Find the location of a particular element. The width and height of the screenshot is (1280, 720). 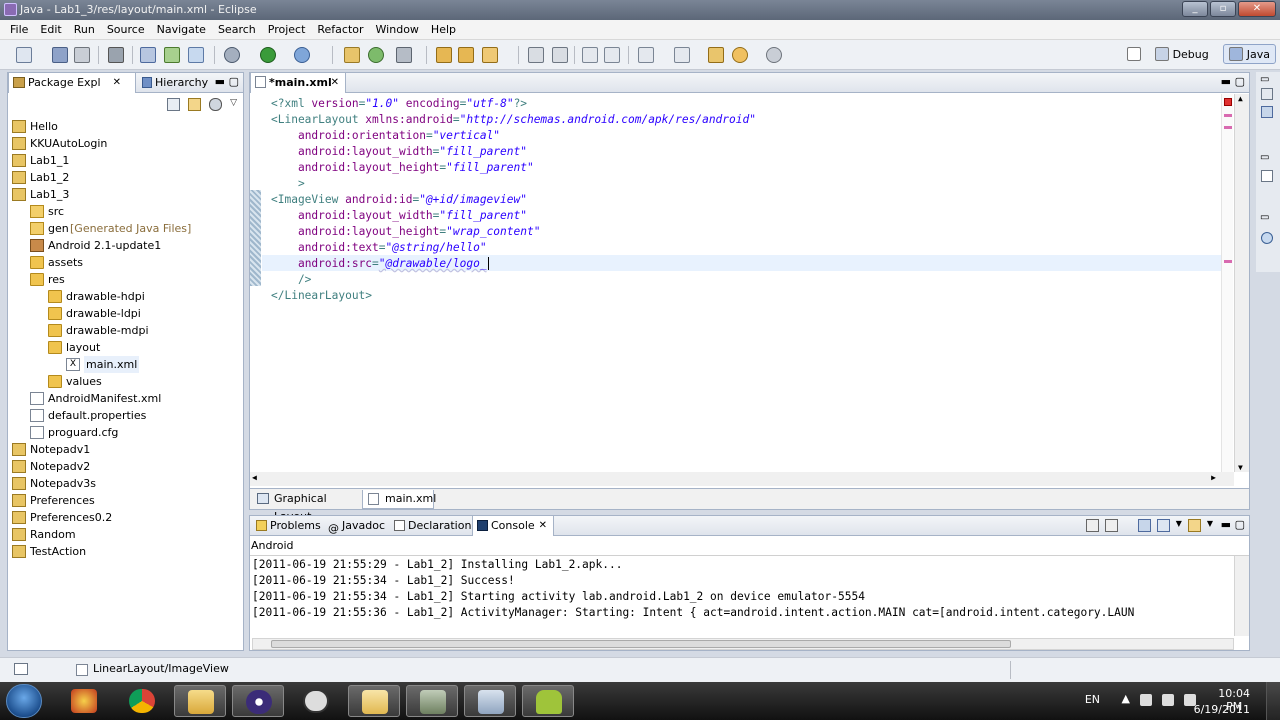

print-icon is located at coordinates (82, 55).